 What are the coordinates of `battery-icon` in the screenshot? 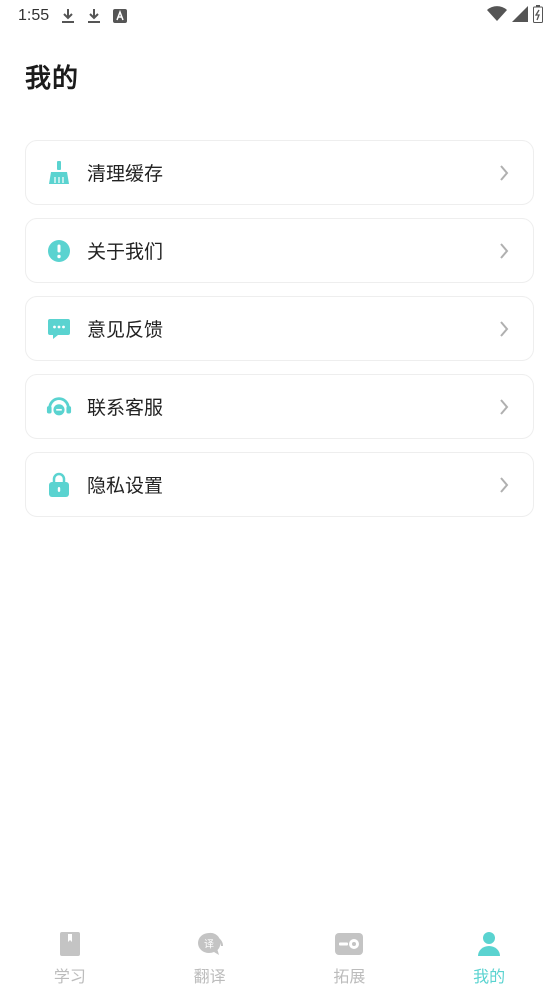 It's located at (538, 16).